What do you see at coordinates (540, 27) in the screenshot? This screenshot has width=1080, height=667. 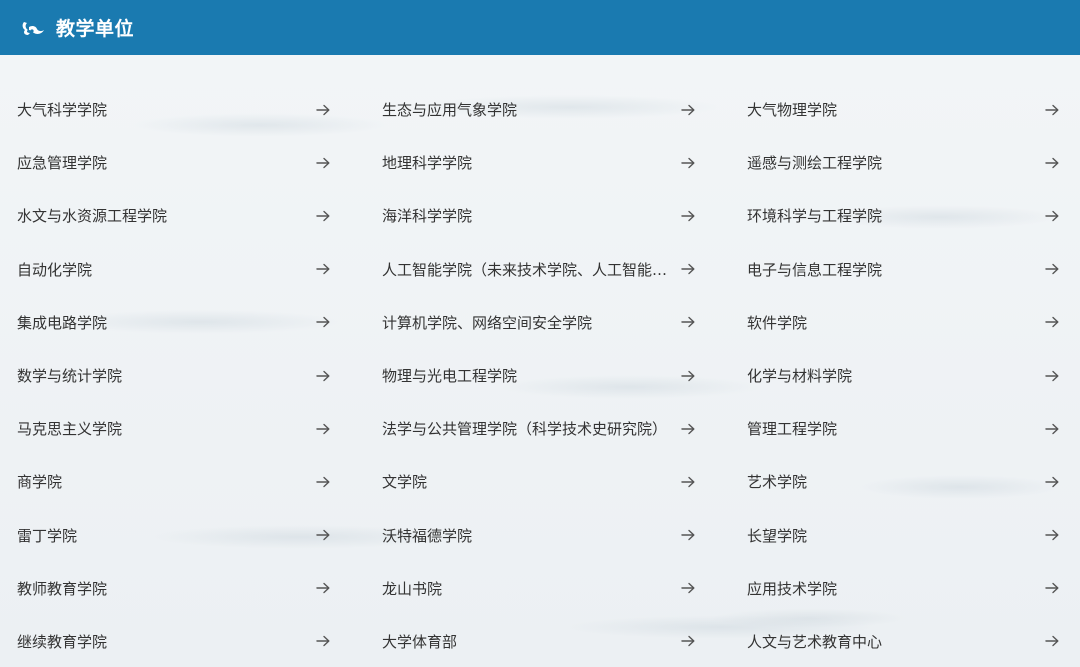 I see `section-header: 教学单位` at bounding box center [540, 27].